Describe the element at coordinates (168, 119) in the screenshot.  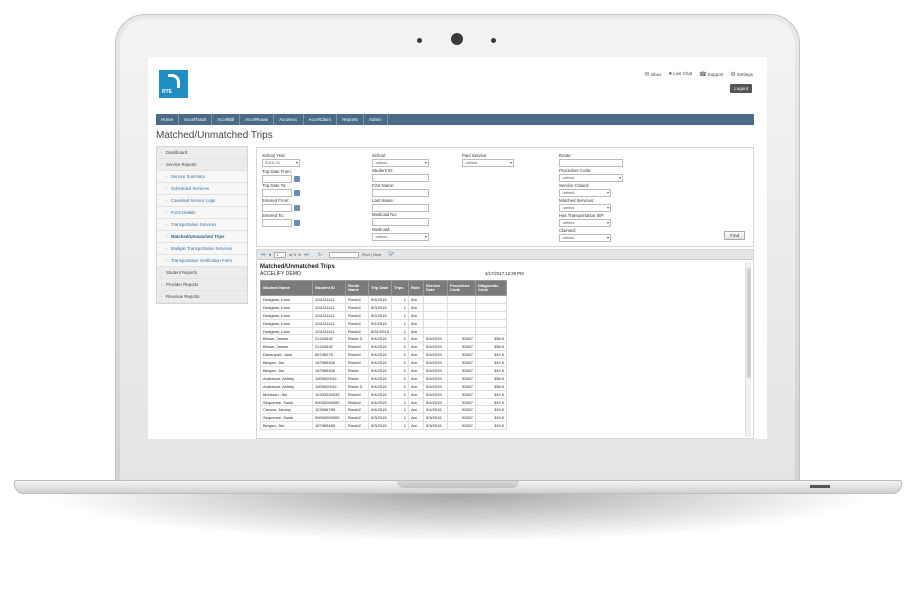
I see `menu-item-home: Home` at that location.